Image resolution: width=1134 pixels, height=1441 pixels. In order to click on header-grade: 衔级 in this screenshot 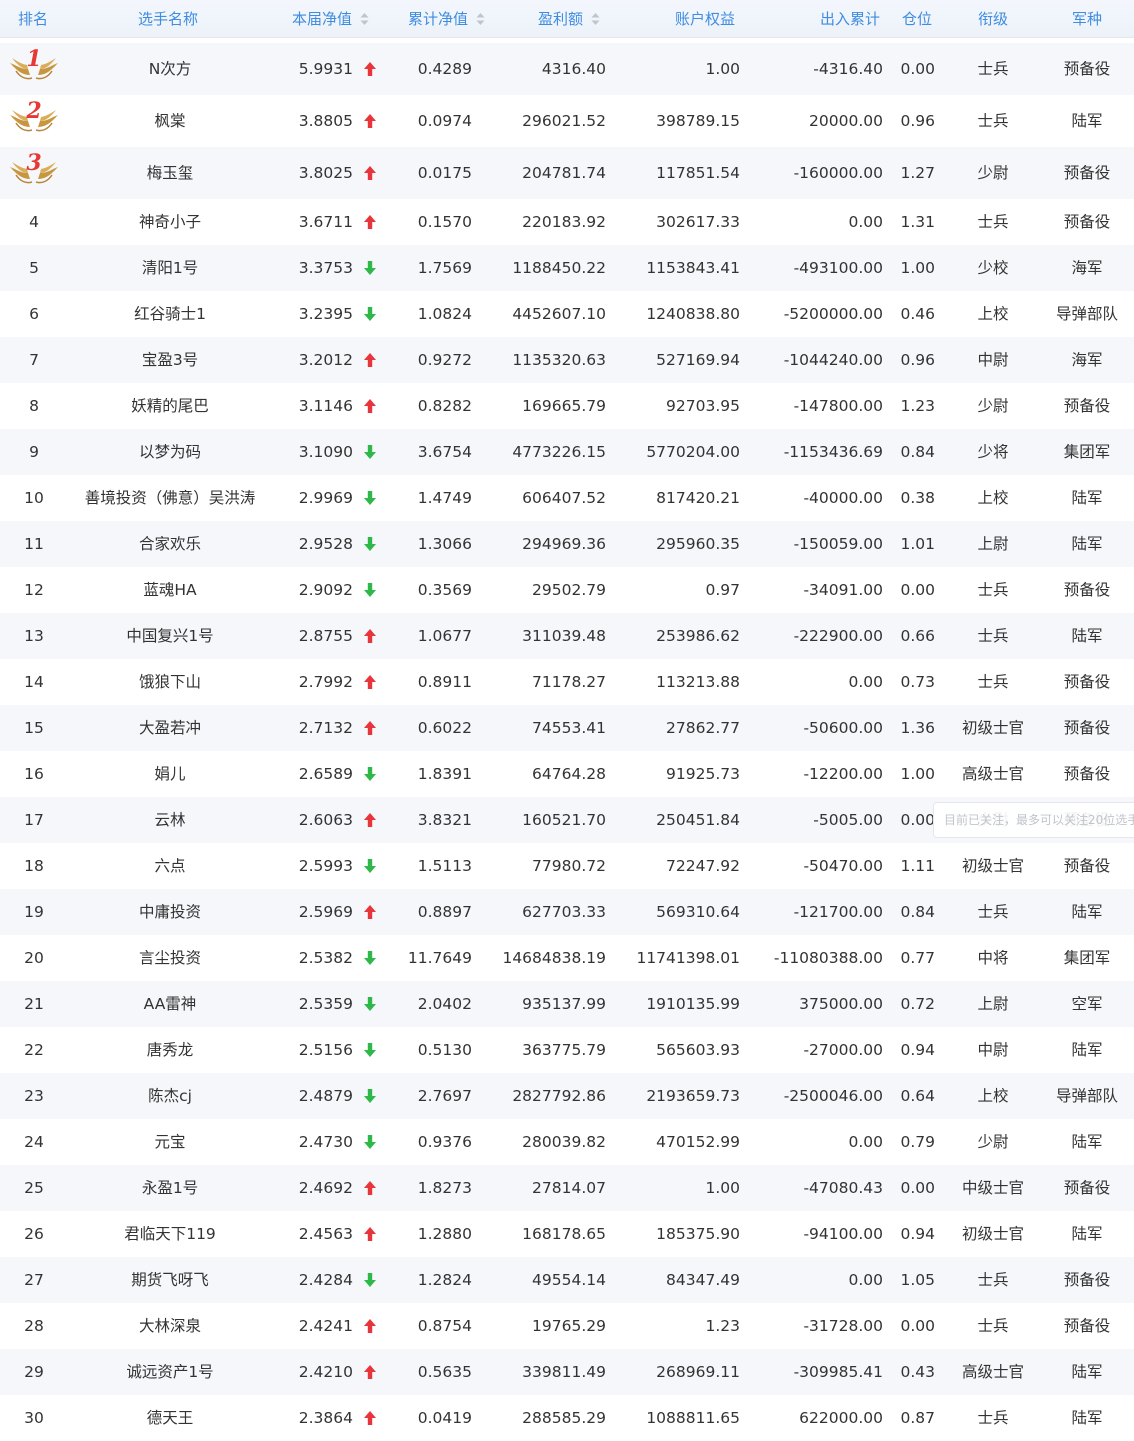, I will do `click(993, 19)`.